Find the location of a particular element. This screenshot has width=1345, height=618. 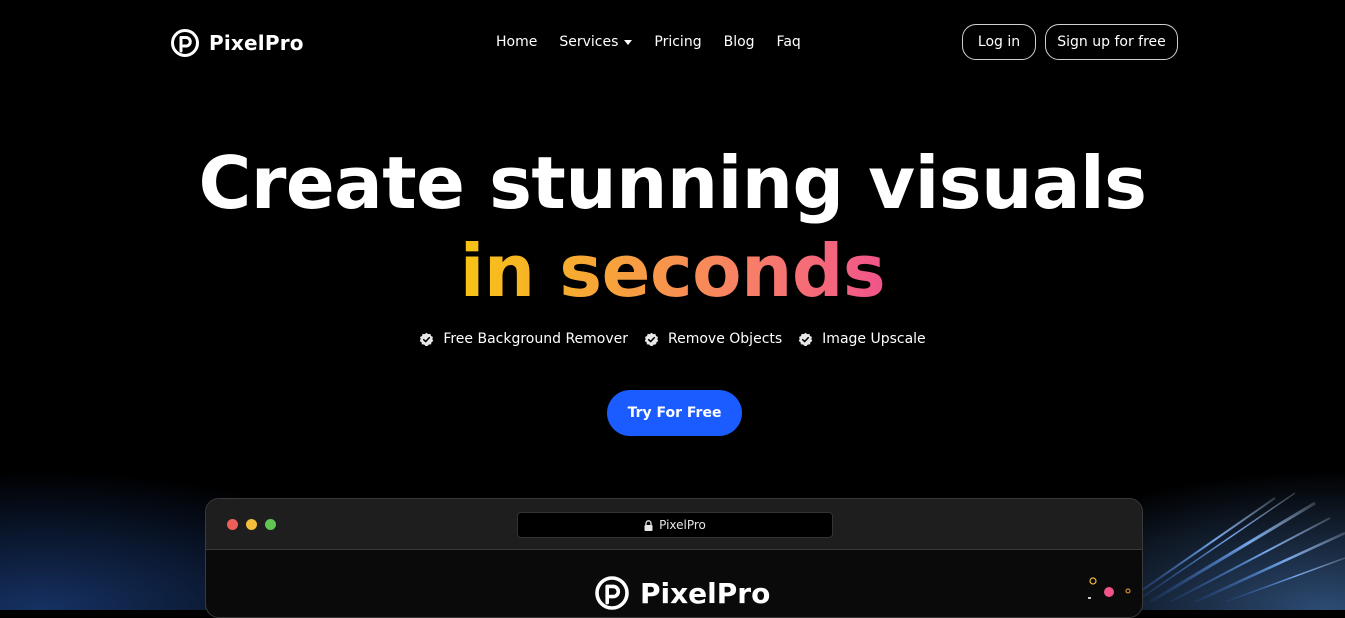

browser-toolbar: PixelPro is located at coordinates (674, 524).